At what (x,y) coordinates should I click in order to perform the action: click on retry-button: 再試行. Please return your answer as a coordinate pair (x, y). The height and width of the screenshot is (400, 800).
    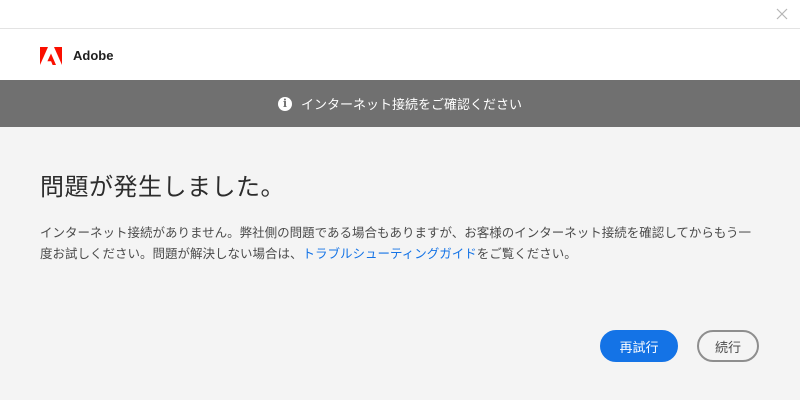
    Looking at the image, I should click on (639, 346).